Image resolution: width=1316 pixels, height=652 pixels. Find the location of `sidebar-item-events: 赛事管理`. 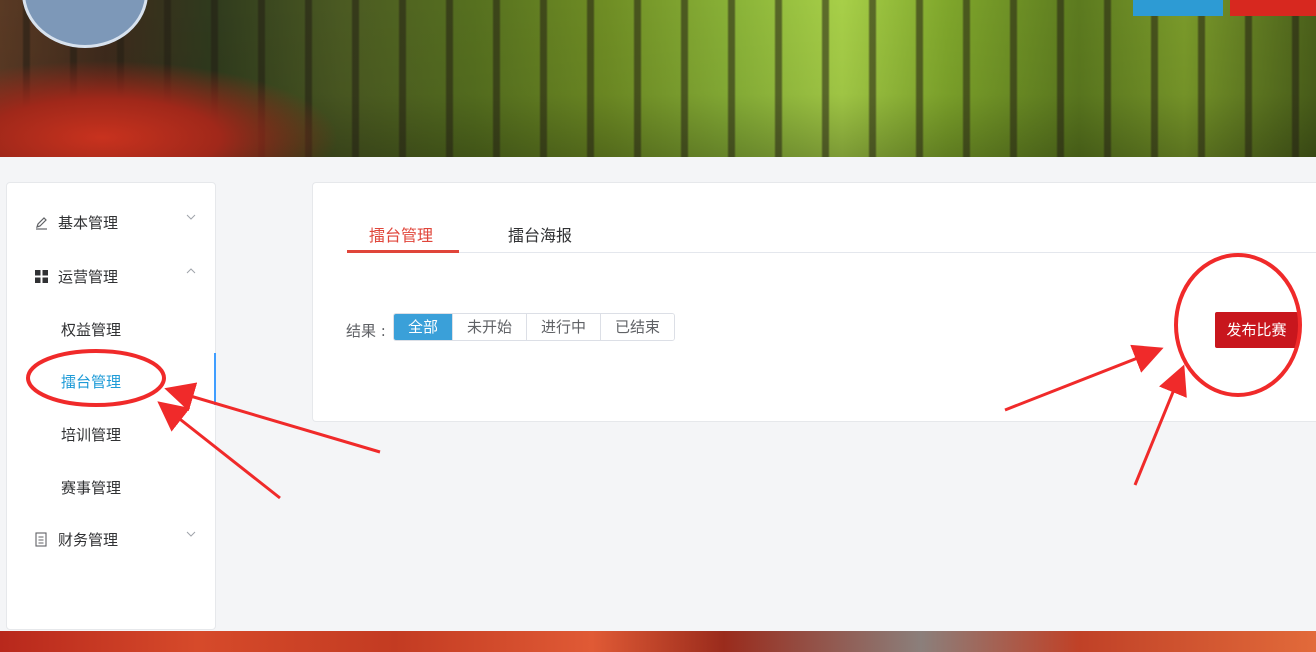

sidebar-item-events: 赛事管理 is located at coordinates (91, 487).